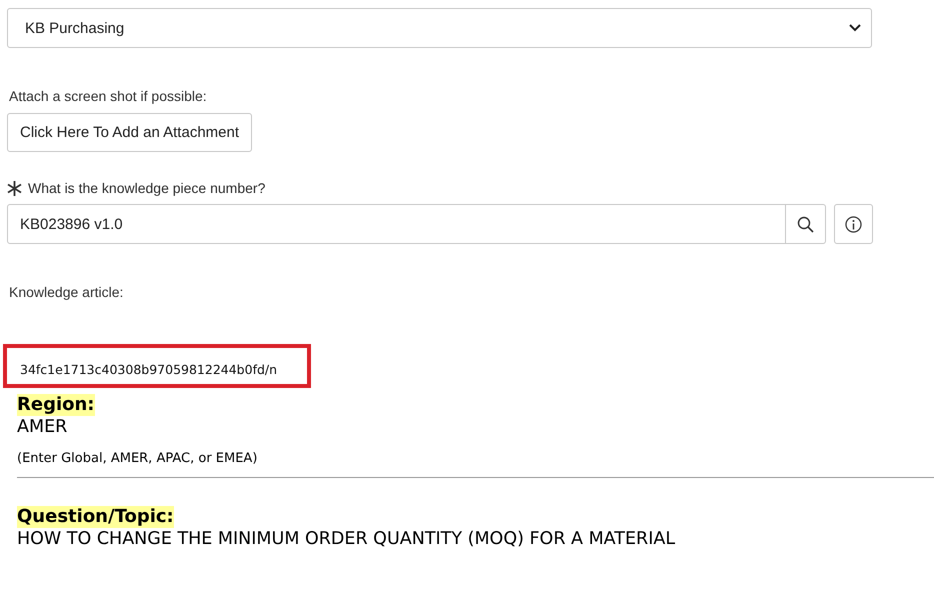  What do you see at coordinates (439, 28) in the screenshot?
I see `category-select: KB Purchasing` at bounding box center [439, 28].